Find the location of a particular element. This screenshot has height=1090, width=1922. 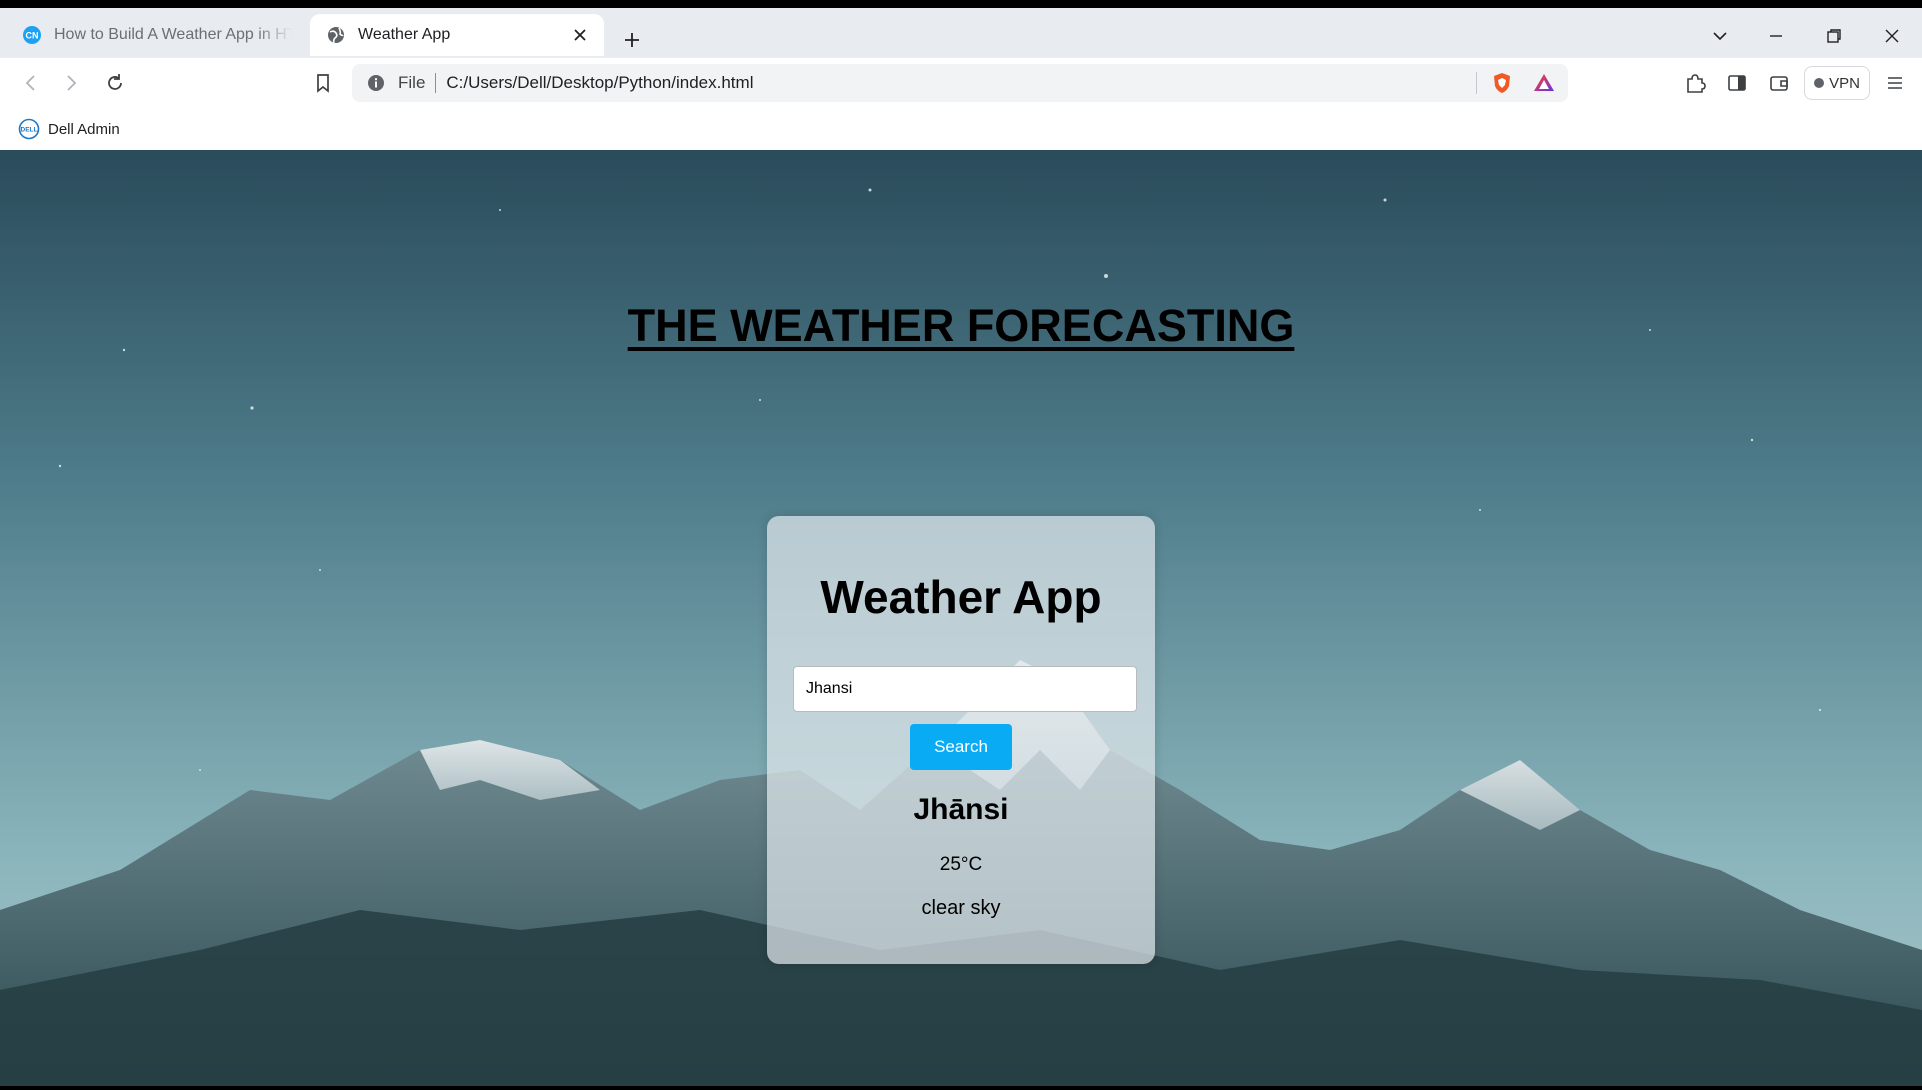

svg-text: CN is located at coordinates (32, 36).